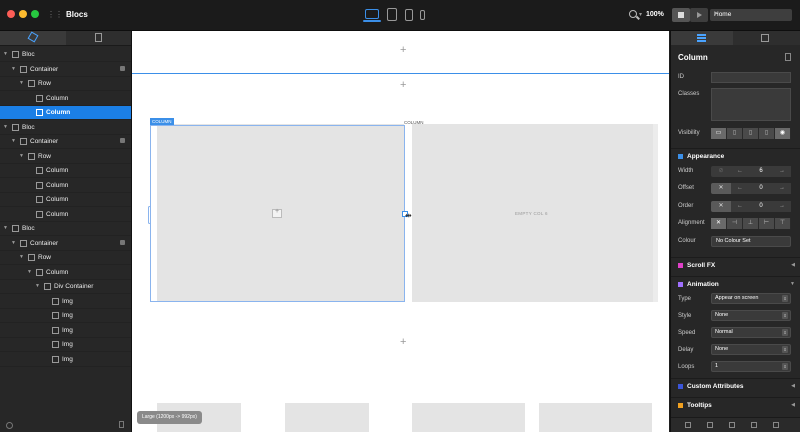 This screenshot has height=432, width=800. Describe the element at coordinates (65, 287) in the screenshot. I see `tree-item: ▼ Div Container` at that location.